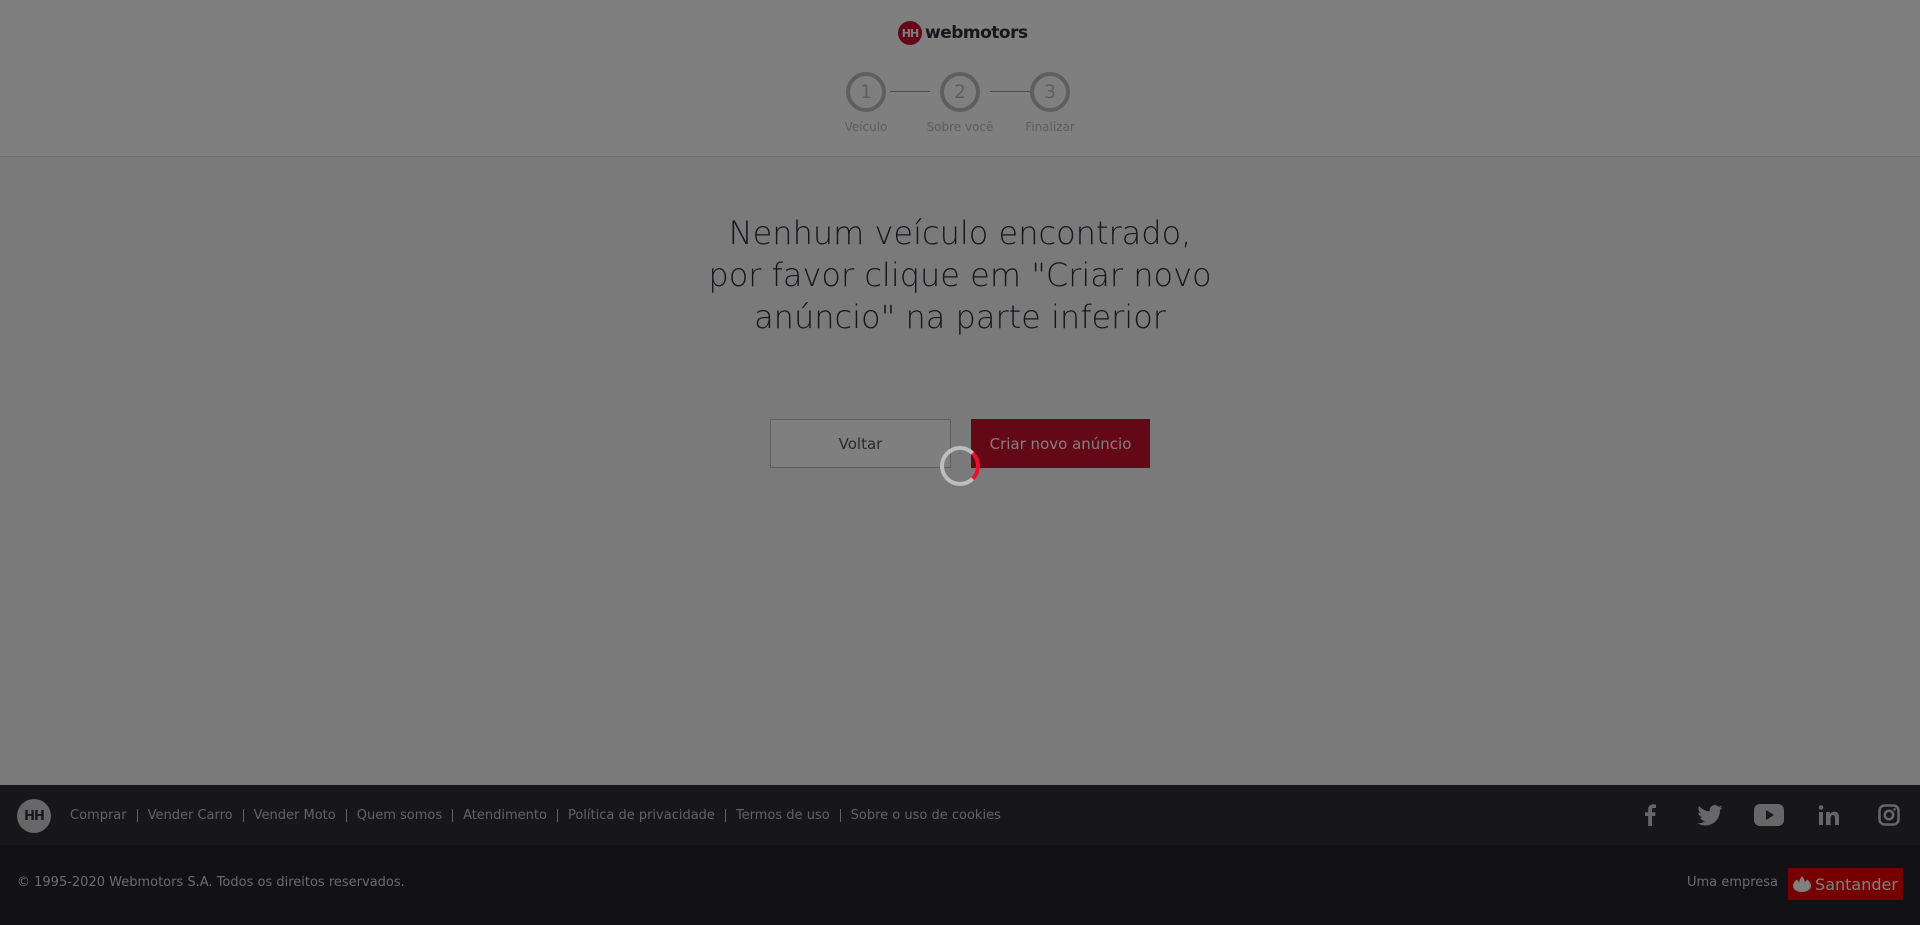 The height and width of the screenshot is (925, 1920). Describe the element at coordinates (960, 466) in the screenshot. I see `loading-spinner-icon` at that location.